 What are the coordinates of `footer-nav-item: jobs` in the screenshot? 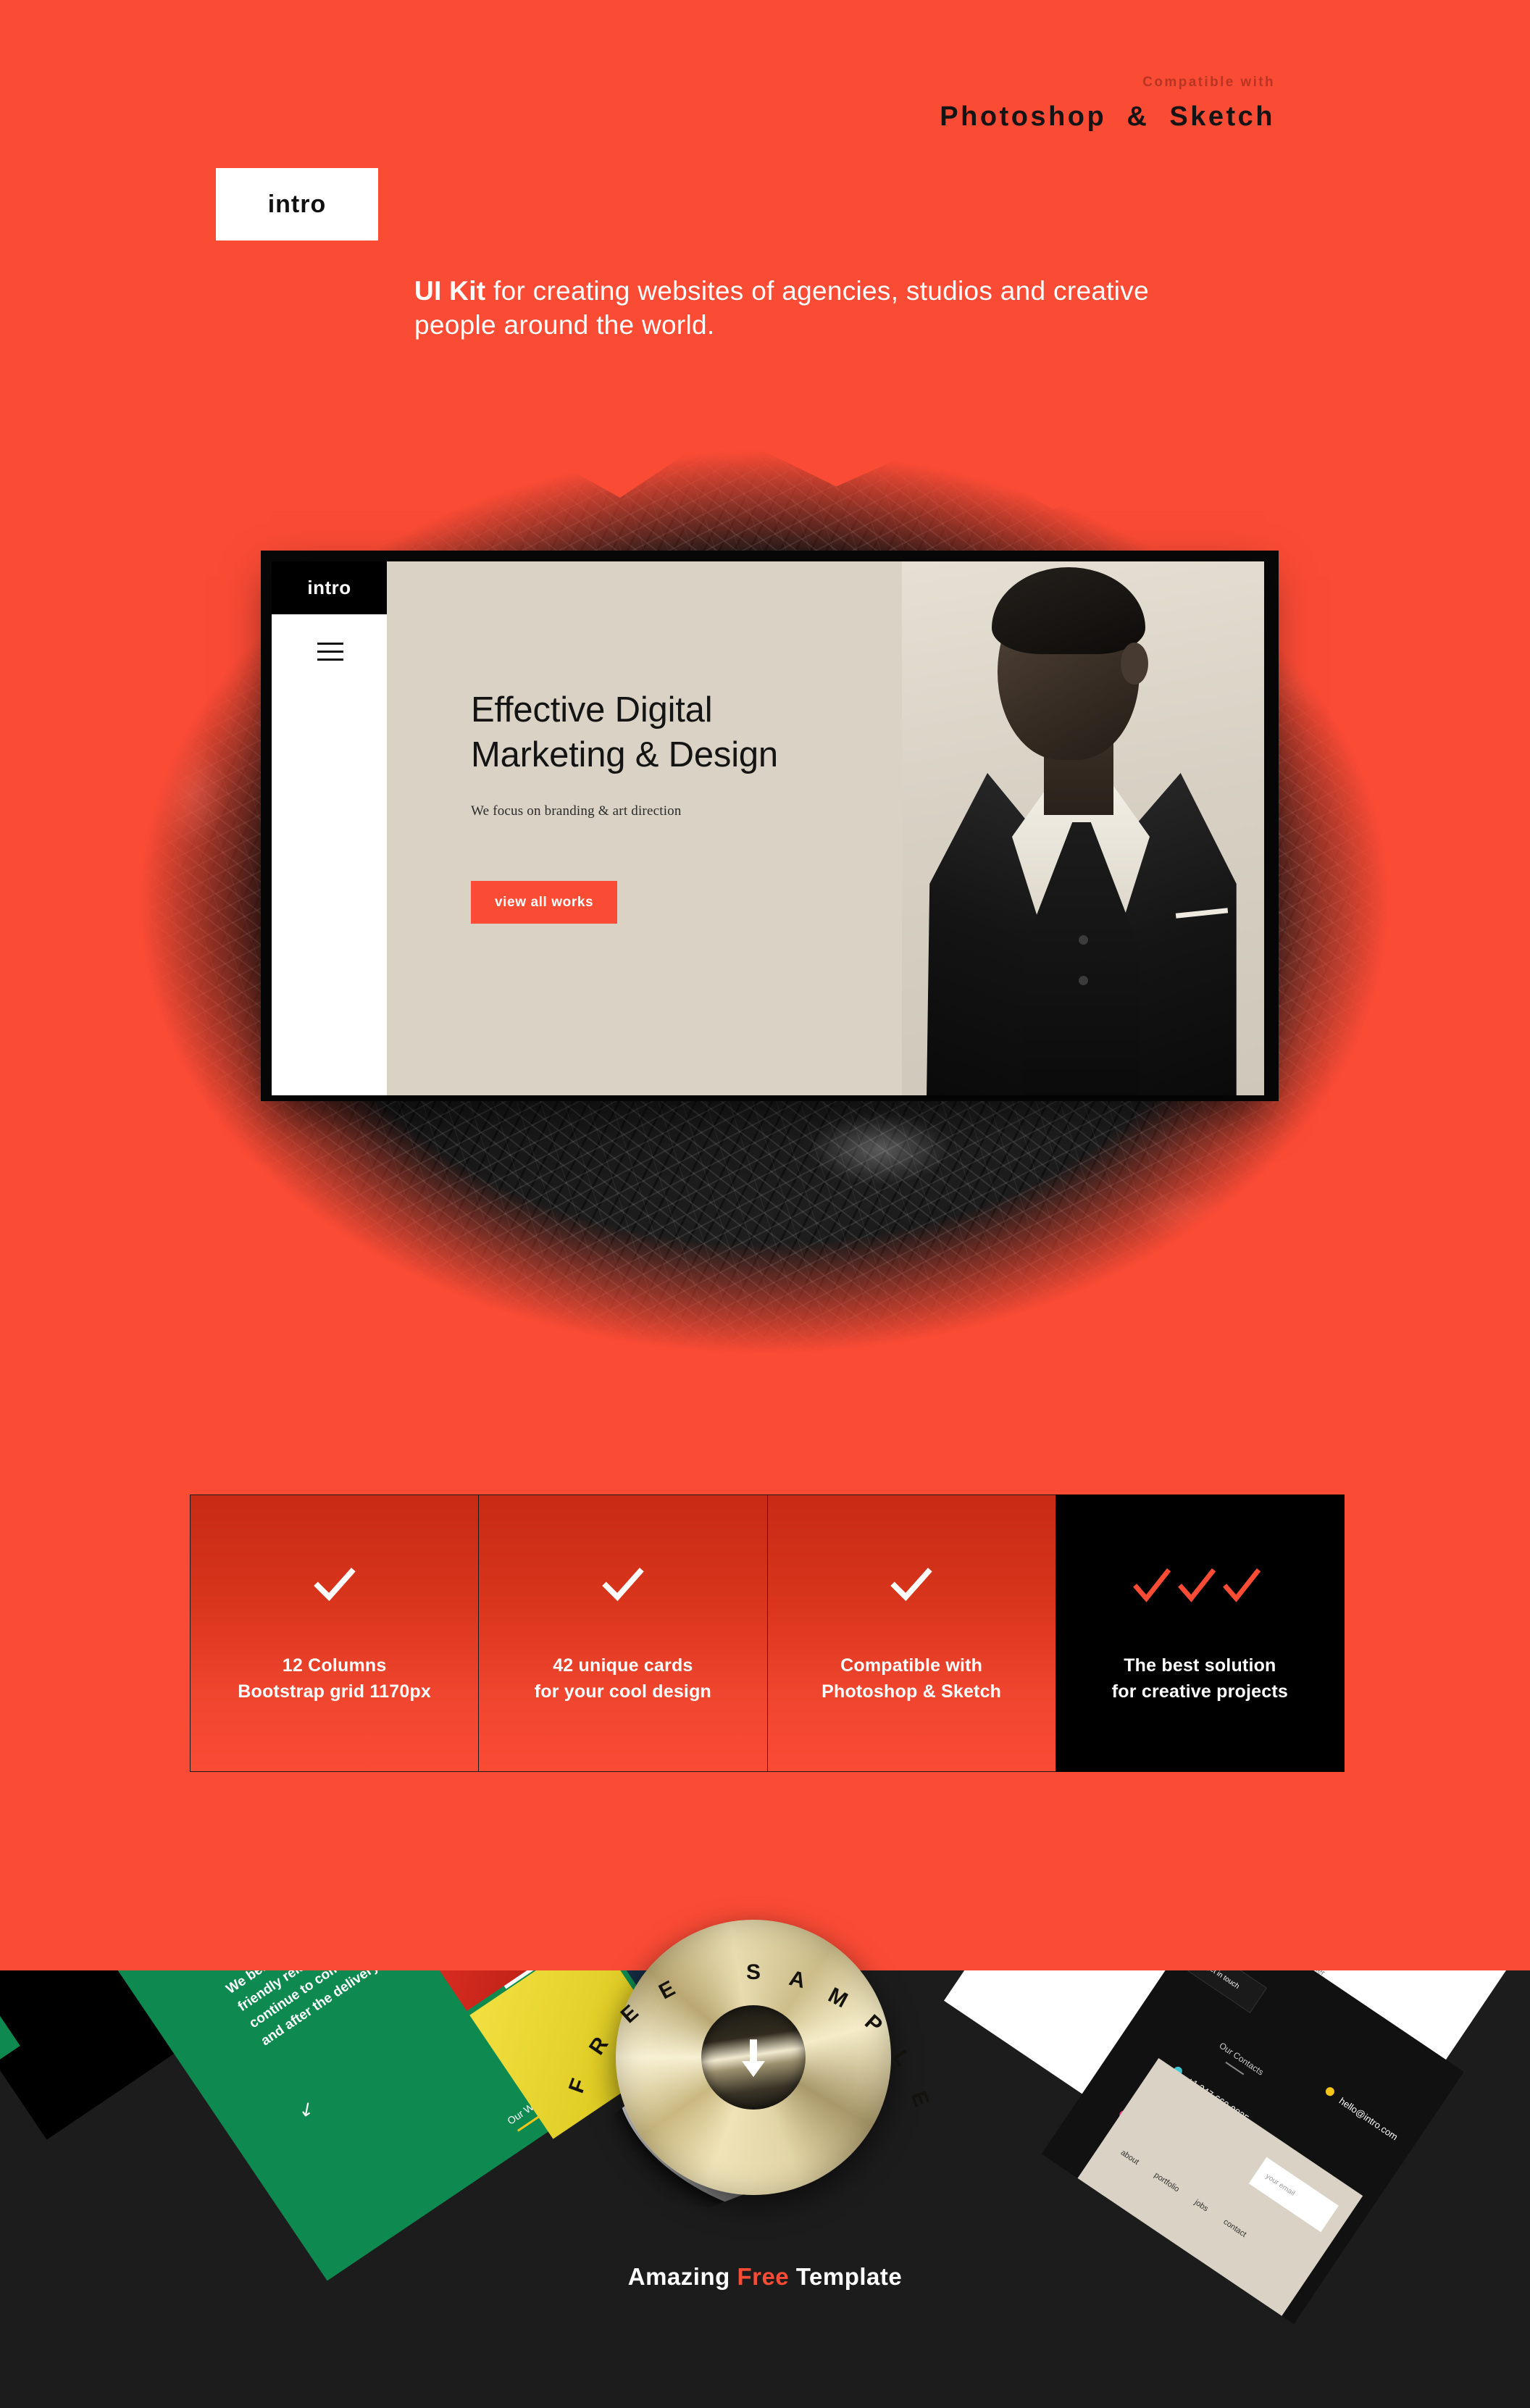 It's located at (1201, 2206).